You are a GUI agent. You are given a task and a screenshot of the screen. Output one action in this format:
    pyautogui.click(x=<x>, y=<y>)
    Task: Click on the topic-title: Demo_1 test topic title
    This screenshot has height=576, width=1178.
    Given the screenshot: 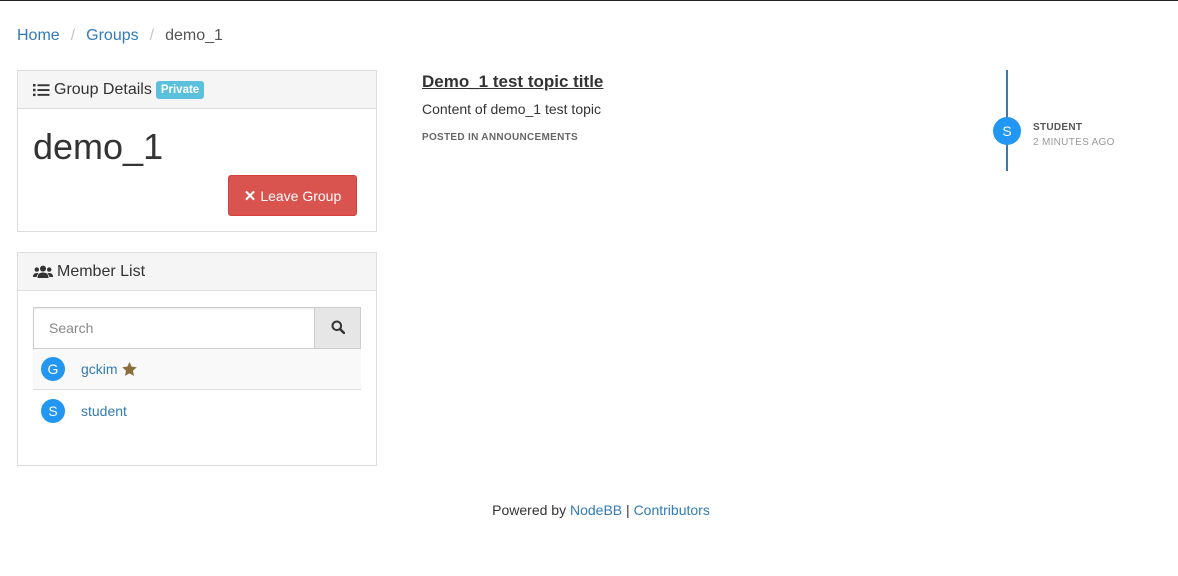 What is the action you would take?
    pyautogui.click(x=512, y=82)
    